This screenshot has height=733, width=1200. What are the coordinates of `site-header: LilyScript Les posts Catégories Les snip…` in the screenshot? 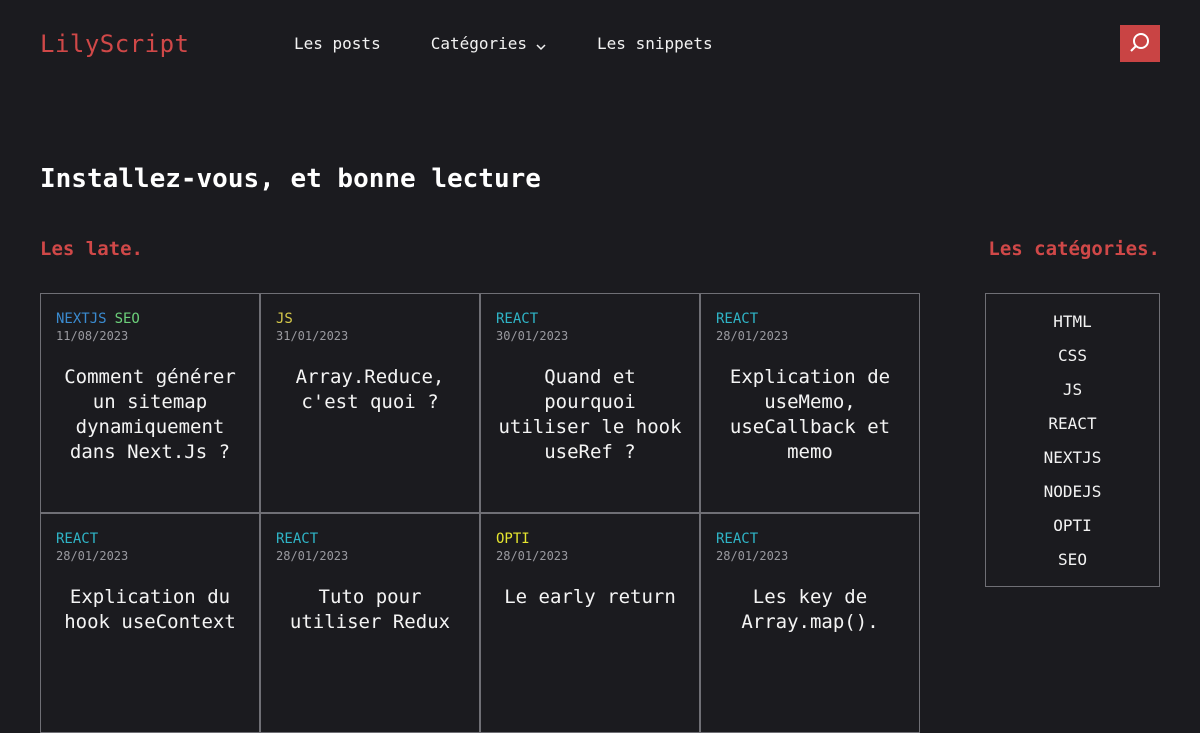 It's located at (600, 44).